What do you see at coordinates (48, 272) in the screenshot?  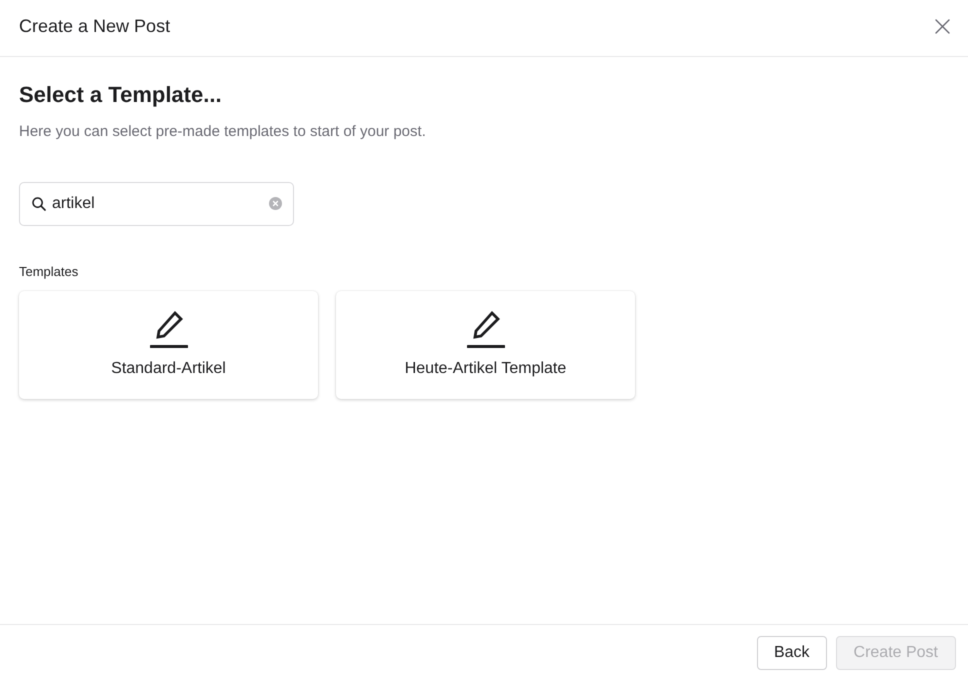 I see `templates-label: Templates` at bounding box center [48, 272].